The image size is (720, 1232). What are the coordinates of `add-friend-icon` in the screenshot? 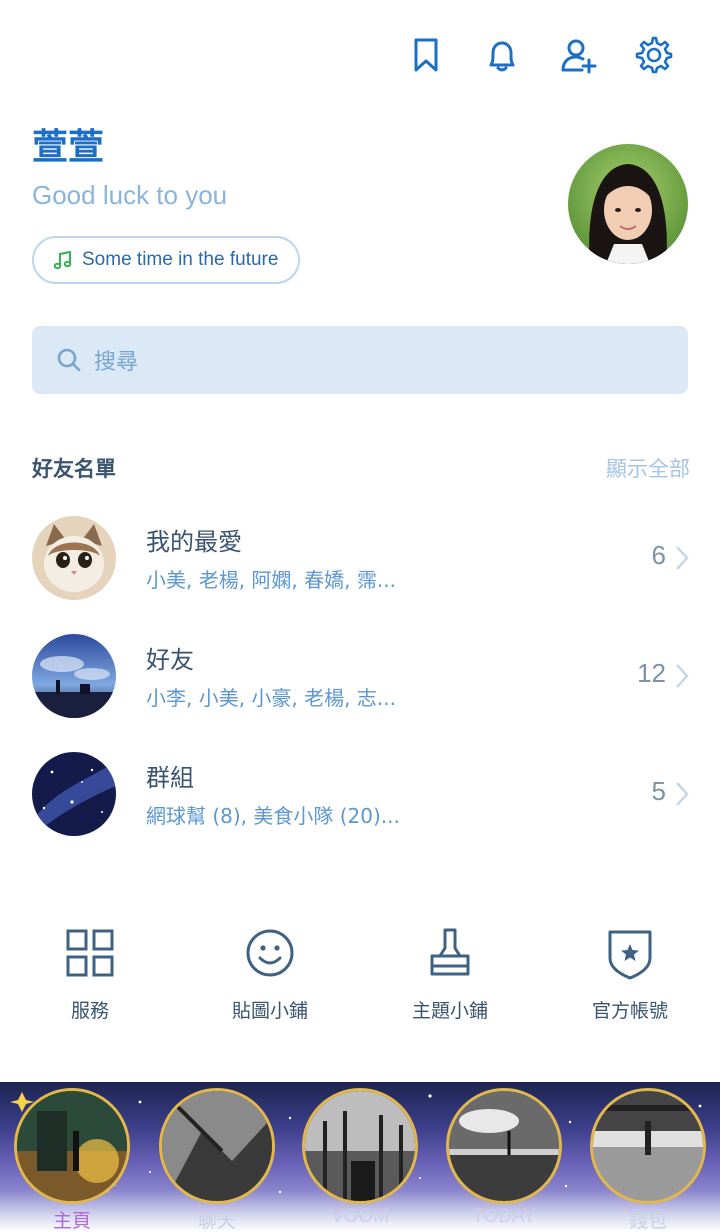 It's located at (578, 55).